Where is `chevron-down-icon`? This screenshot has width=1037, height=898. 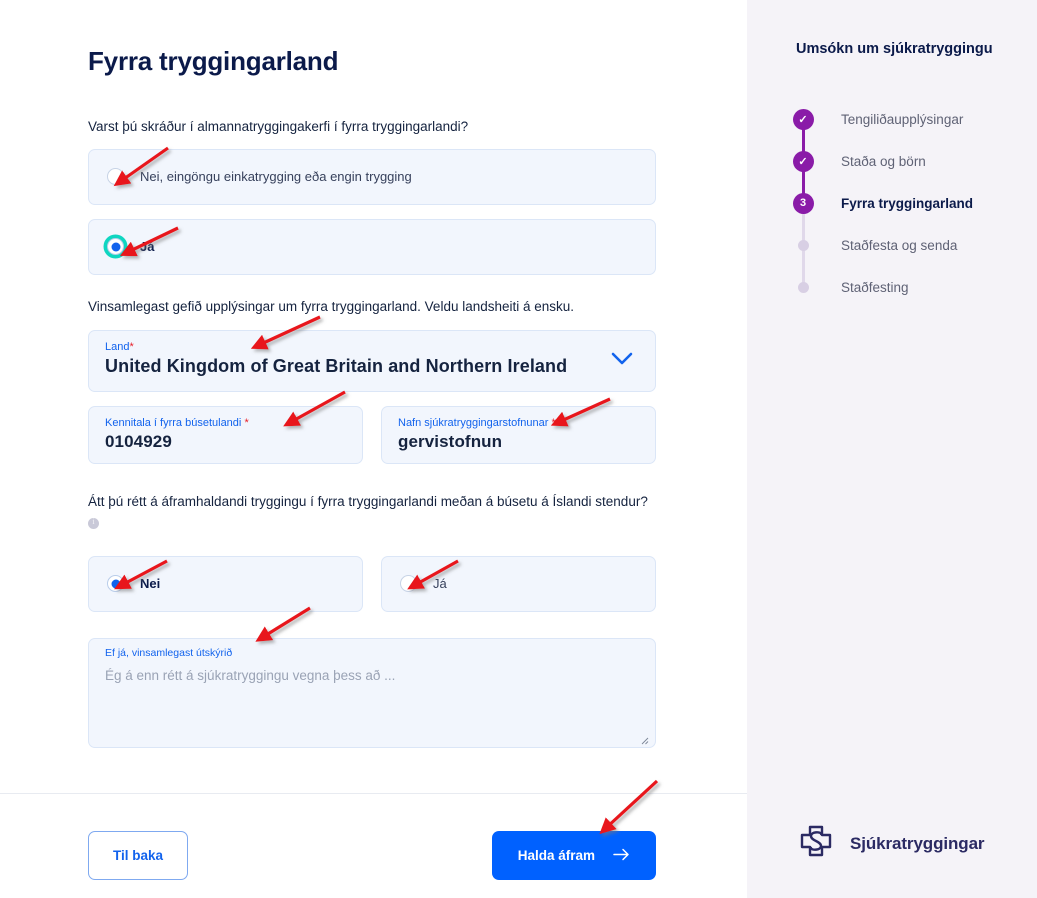
chevron-down-icon is located at coordinates (622, 361).